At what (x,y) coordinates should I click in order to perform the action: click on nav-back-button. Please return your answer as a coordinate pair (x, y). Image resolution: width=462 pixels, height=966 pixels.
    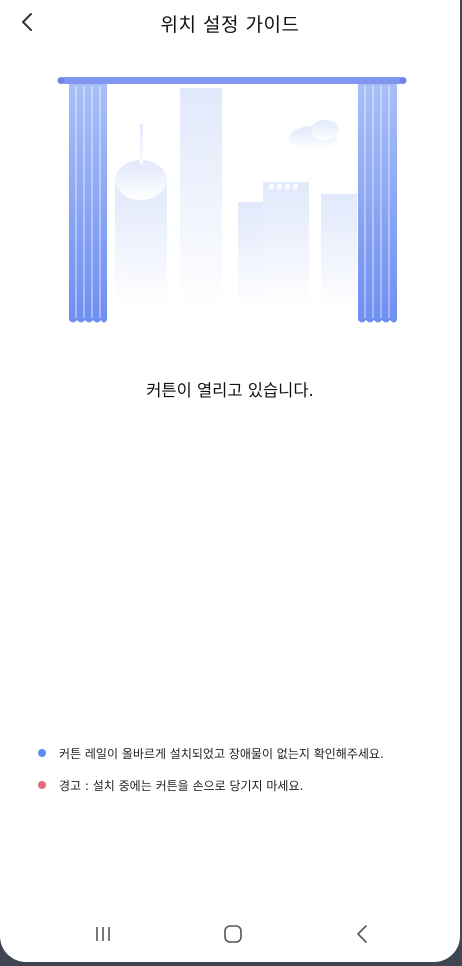
    Looking at the image, I should click on (362, 934).